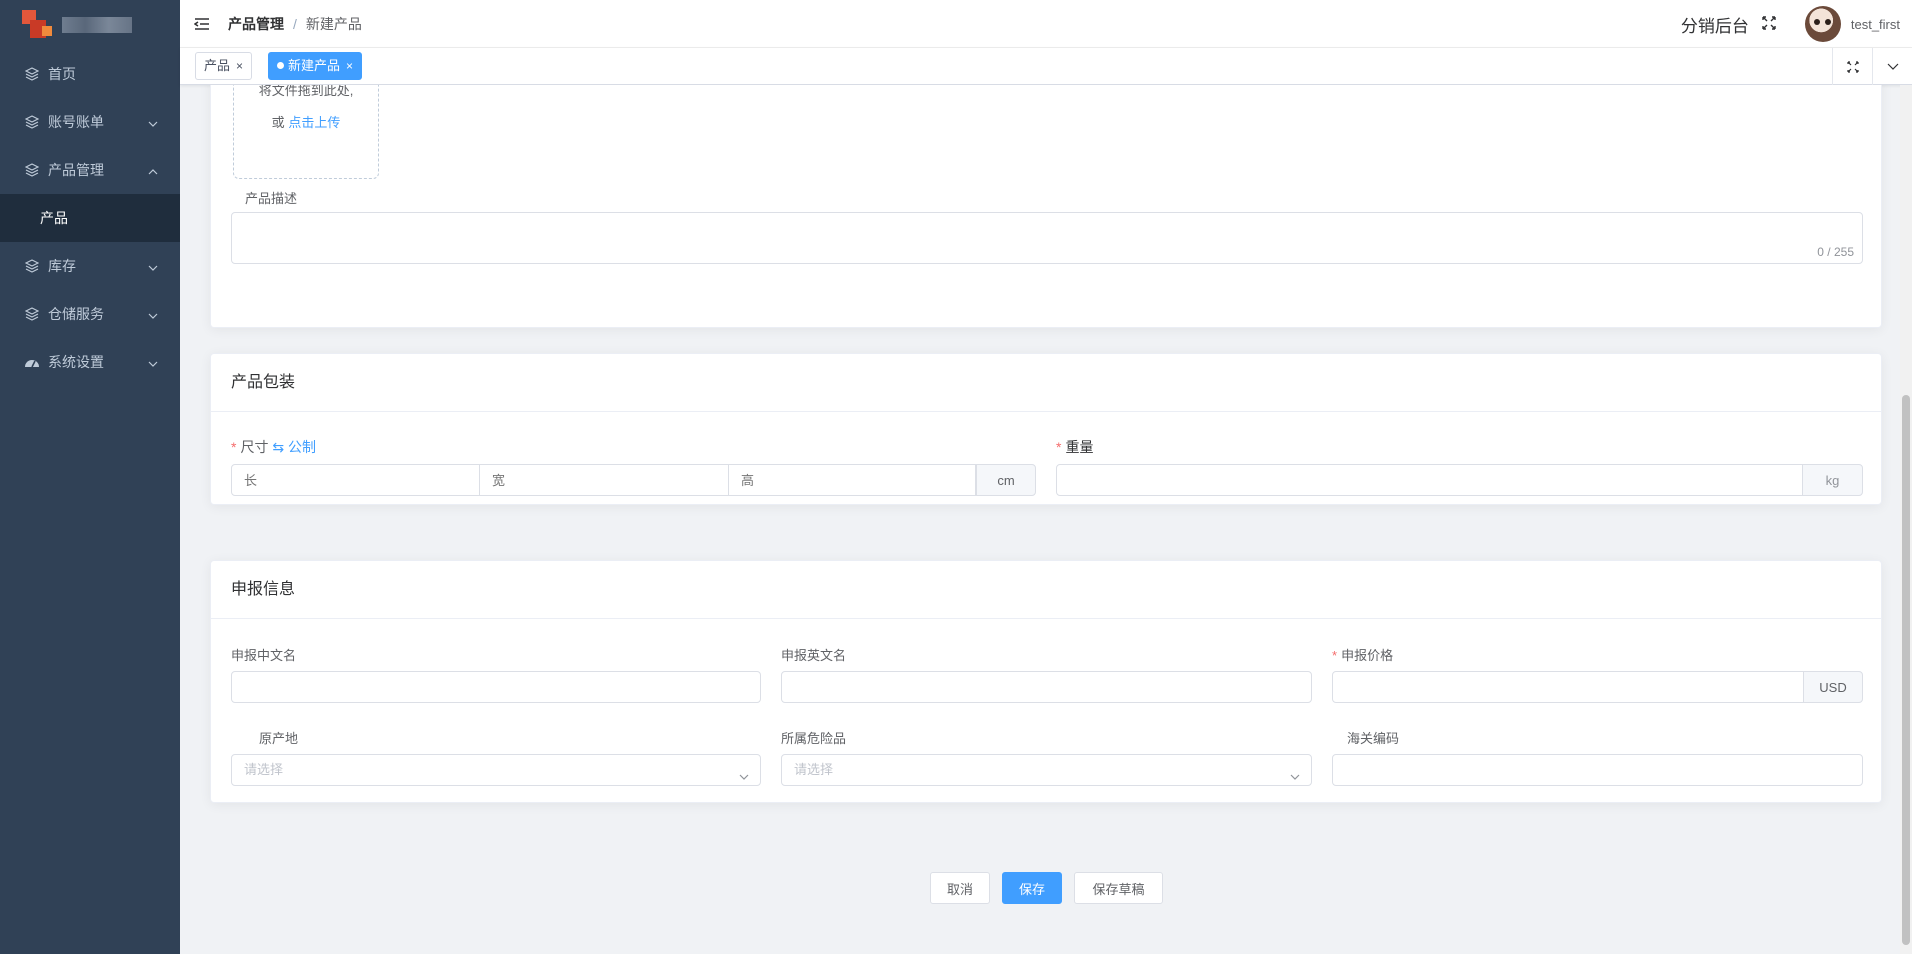 The height and width of the screenshot is (954, 1912). What do you see at coordinates (314, 122) in the screenshot?
I see `upload-link: 点击上传` at bounding box center [314, 122].